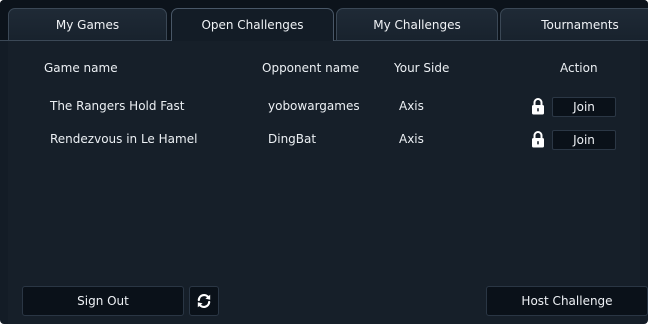  Describe the element at coordinates (314, 106) in the screenshot. I see `row-opponent-name: yobowargames` at that location.